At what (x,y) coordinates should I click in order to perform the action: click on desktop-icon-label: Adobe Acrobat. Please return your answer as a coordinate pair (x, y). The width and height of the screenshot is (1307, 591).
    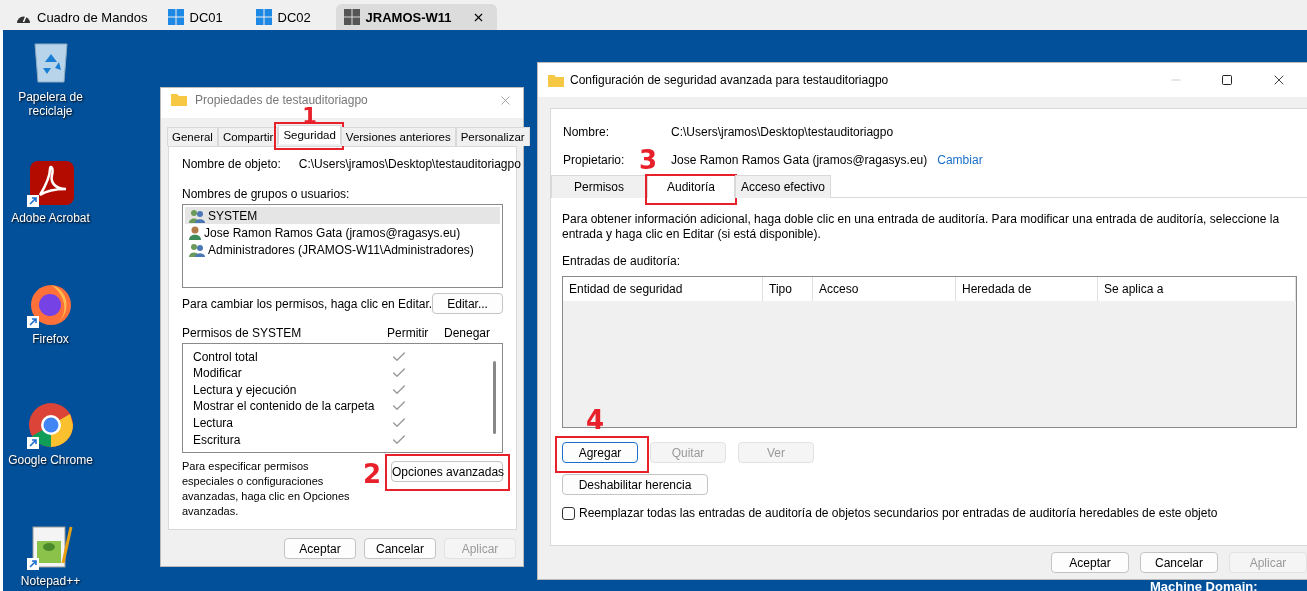
    Looking at the image, I should click on (50, 218).